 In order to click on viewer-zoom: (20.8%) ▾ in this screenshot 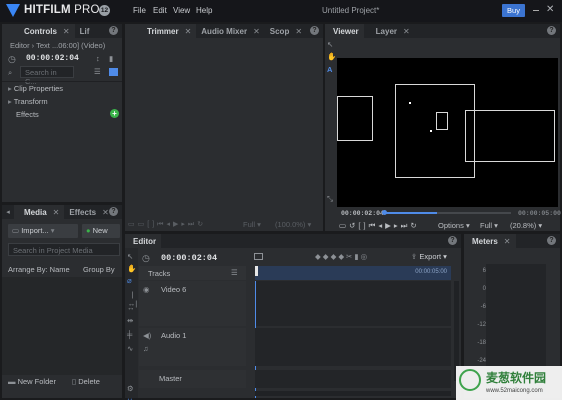, I will do `click(526, 225)`.